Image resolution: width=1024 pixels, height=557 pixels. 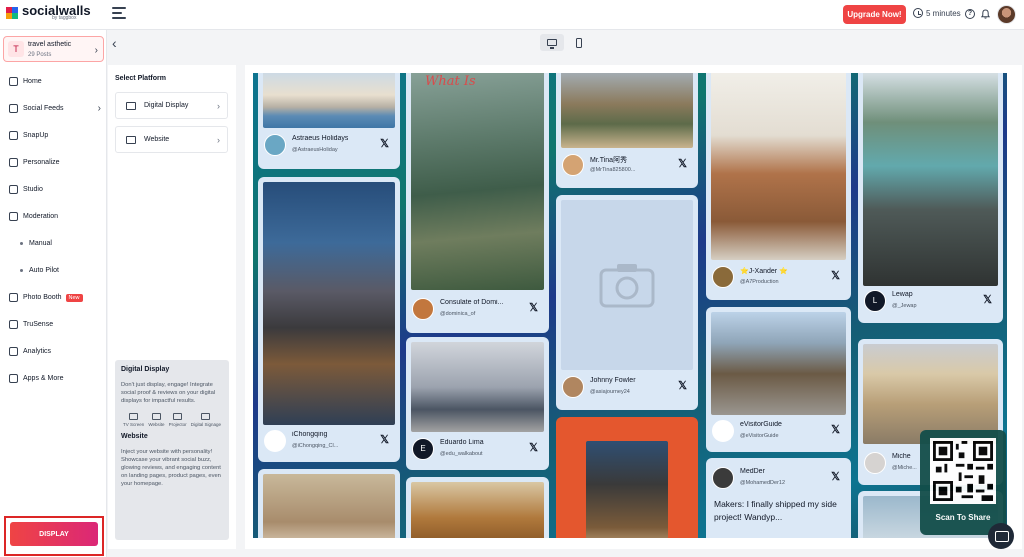 What do you see at coordinates (40, 55) in the screenshot?
I see `wall-post-count: 29 Posts` at bounding box center [40, 55].